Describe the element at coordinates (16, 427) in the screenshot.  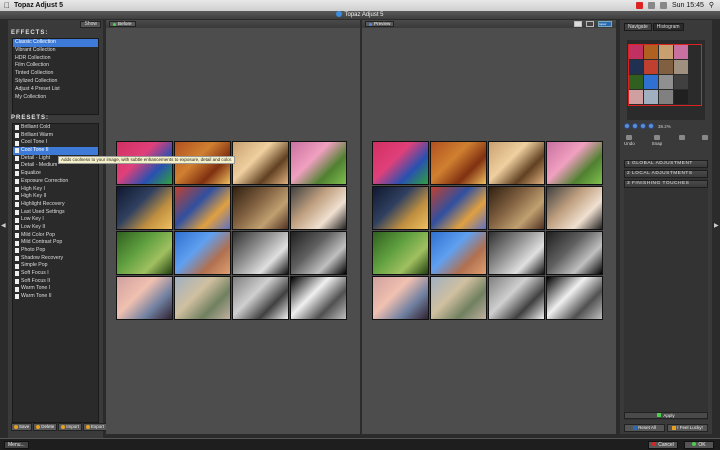
I see `save-icon` at that location.